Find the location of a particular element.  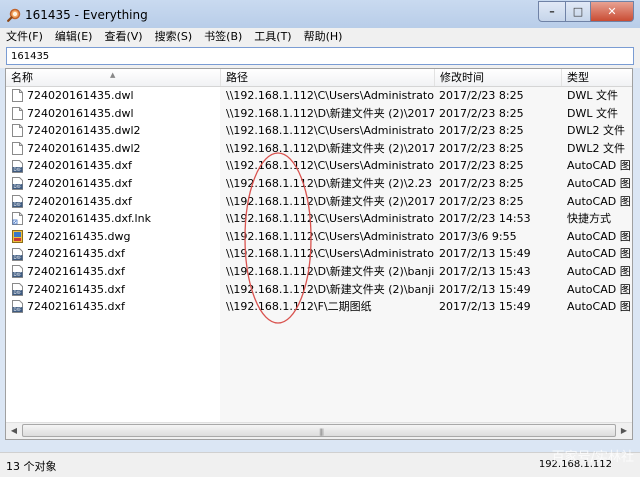

row-name-cell: 72402161435.dwg is located at coordinates (116, 237).